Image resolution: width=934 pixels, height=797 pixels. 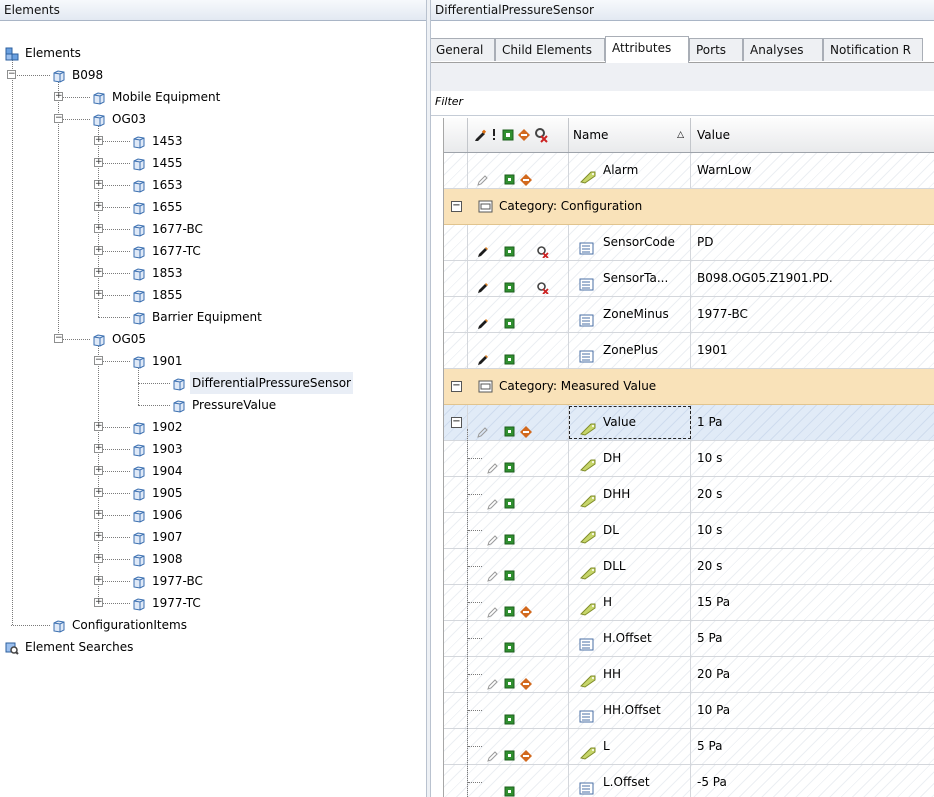 I want to click on tab-attributes: Attributes, so click(x=647, y=49).